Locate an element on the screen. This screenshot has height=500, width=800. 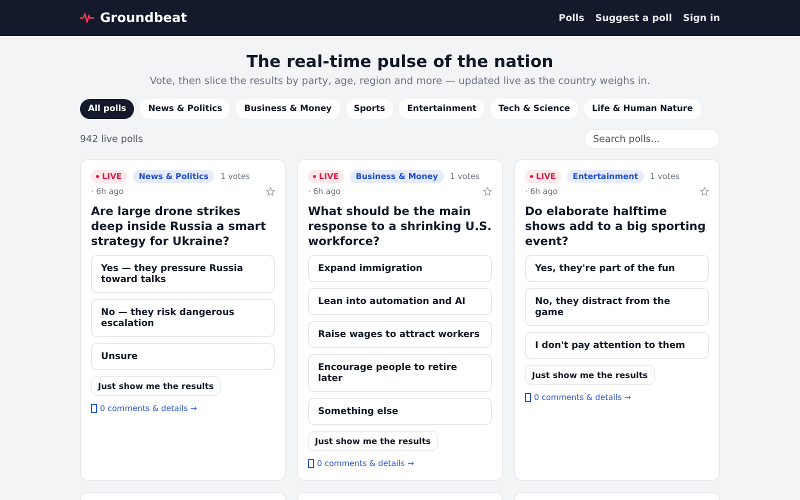
category-tag: Entertainment is located at coordinates (605, 176).